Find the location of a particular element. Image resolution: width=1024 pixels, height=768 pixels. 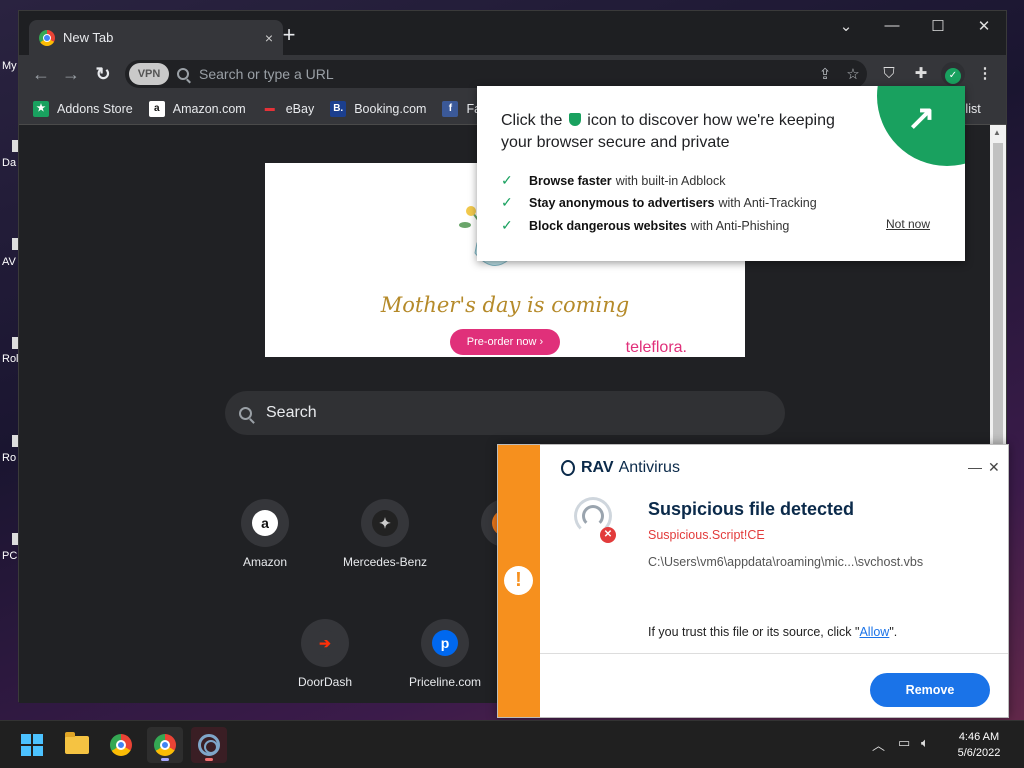

shortcut-tile: a Amazon is located at coordinates (265, 534).